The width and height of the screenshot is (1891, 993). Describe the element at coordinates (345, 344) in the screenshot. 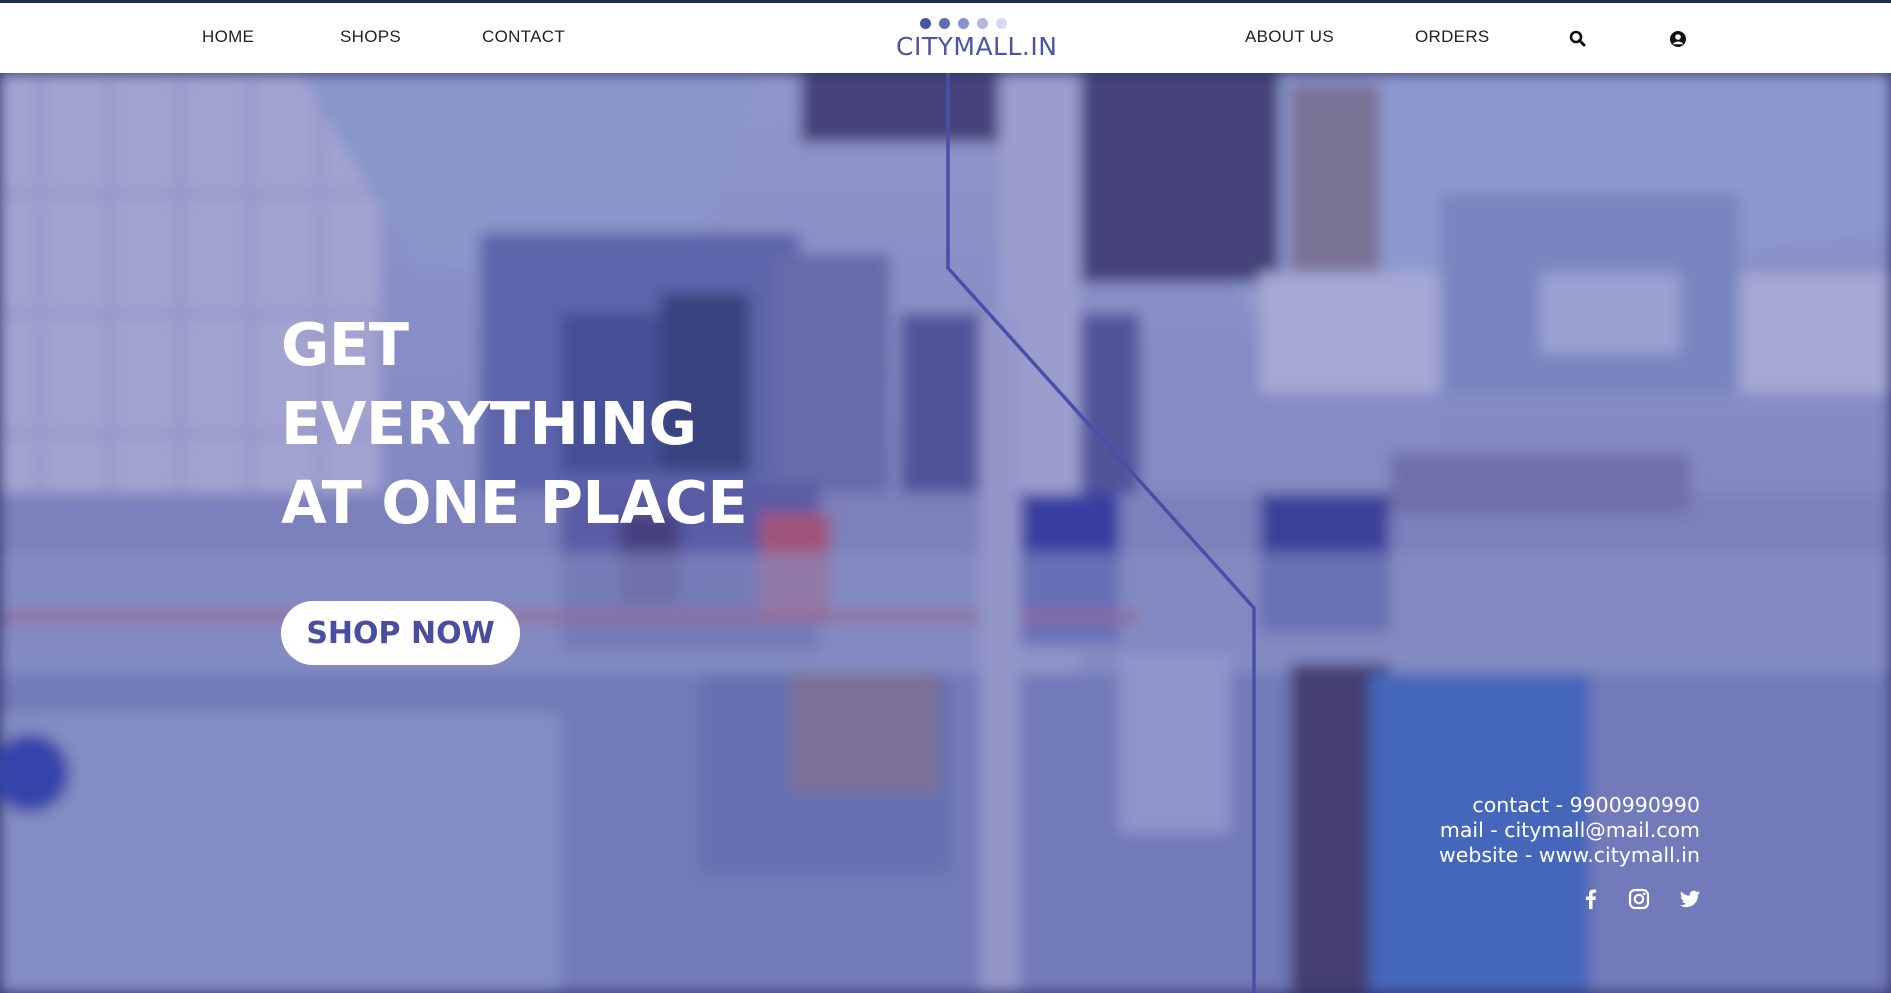

I see `hero-headline-line: GET` at that location.